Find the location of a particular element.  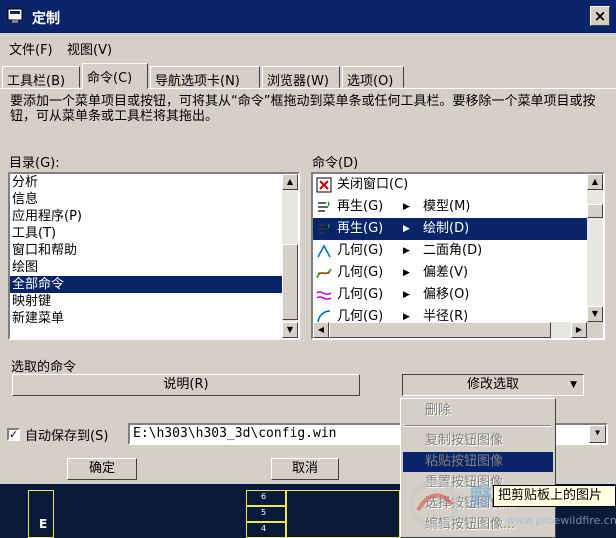

scroll-corner is located at coordinates (595, 330).